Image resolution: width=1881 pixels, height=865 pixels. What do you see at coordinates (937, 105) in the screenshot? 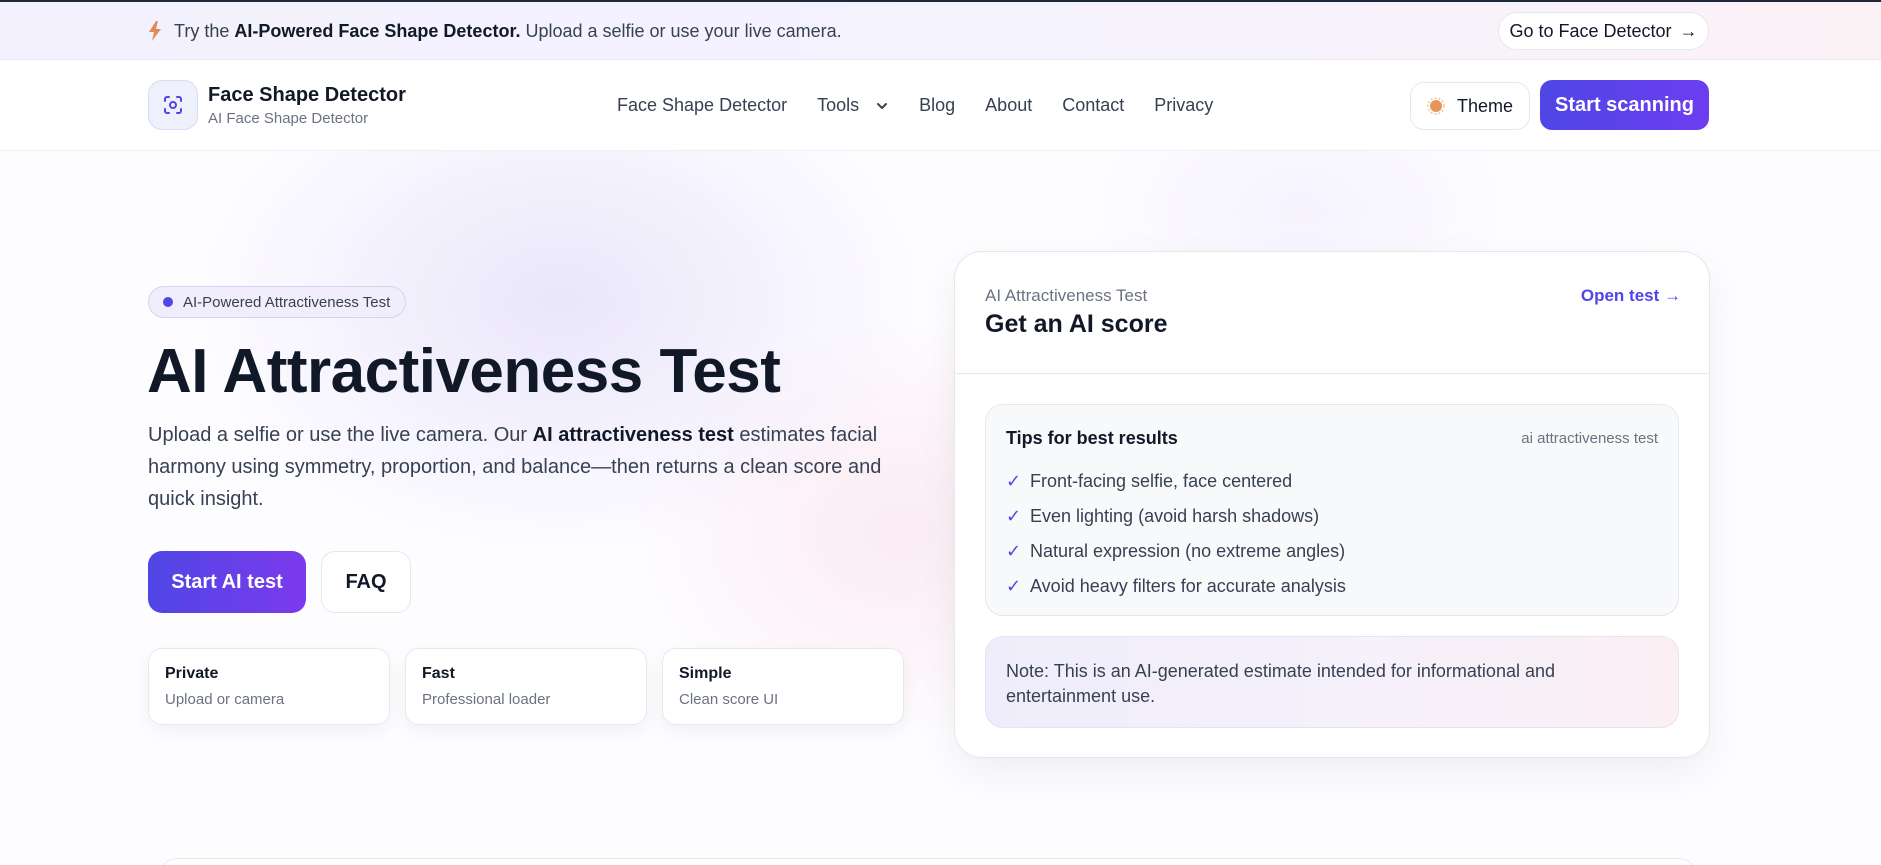
I see `nav-blog: Blog` at bounding box center [937, 105].